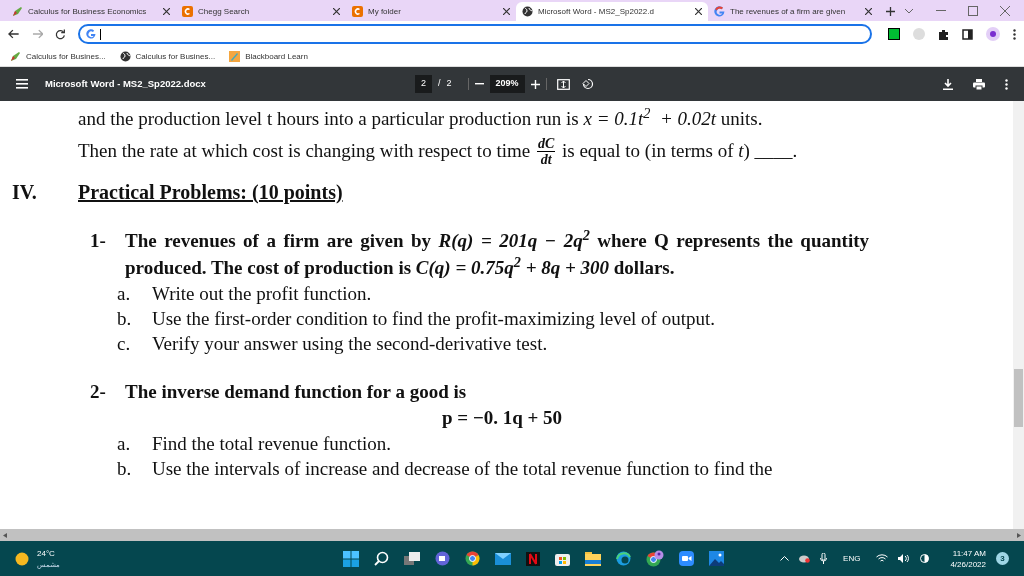 This screenshot has width=1024, height=576. What do you see at coordinates (124, 344) in the screenshot?
I see `list-letter: c.` at bounding box center [124, 344].